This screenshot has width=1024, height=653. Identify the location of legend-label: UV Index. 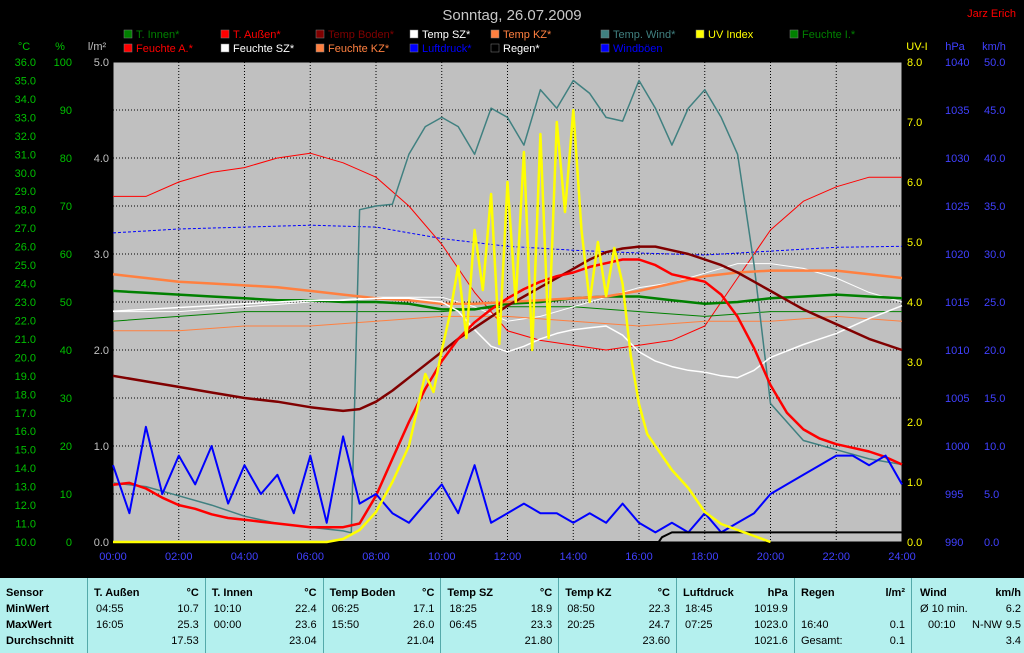
(731, 35).